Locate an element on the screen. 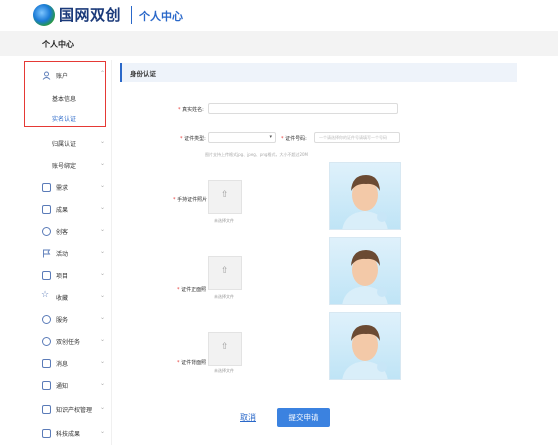  sidebar-item-tech: 科技成果 ⌄ is located at coordinates (71, 434).